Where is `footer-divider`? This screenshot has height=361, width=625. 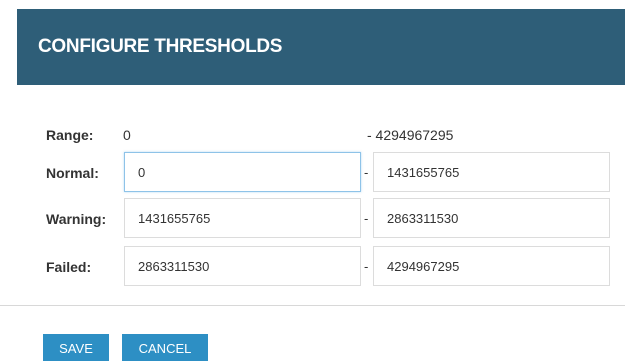 footer-divider is located at coordinates (312, 305).